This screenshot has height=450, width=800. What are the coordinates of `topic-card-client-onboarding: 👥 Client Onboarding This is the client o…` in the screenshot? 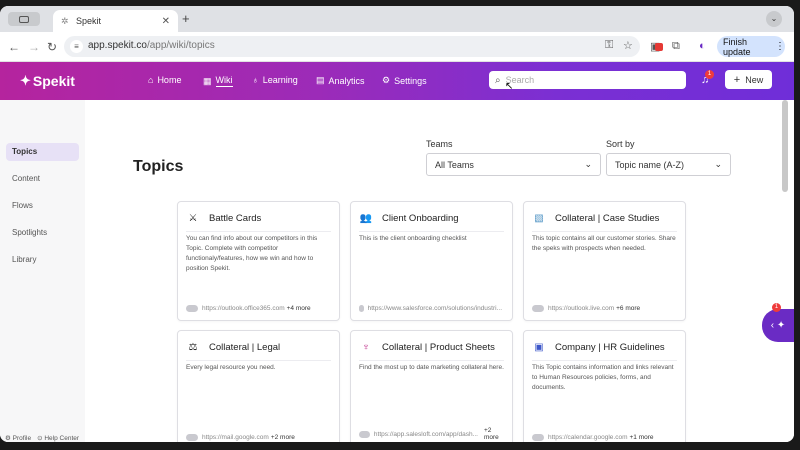 It's located at (431, 261).